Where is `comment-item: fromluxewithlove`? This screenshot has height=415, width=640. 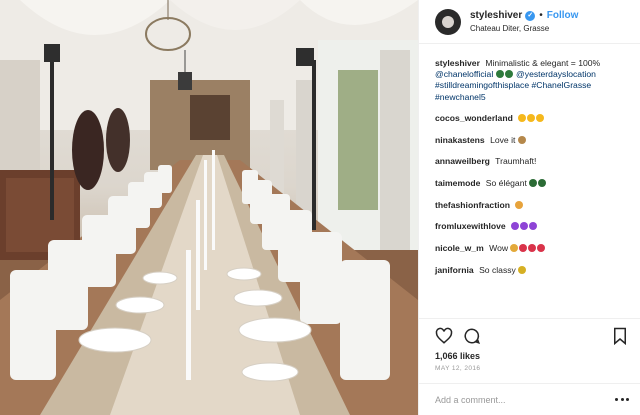
comment-item: fromluxewithlove is located at coordinates (531, 226).